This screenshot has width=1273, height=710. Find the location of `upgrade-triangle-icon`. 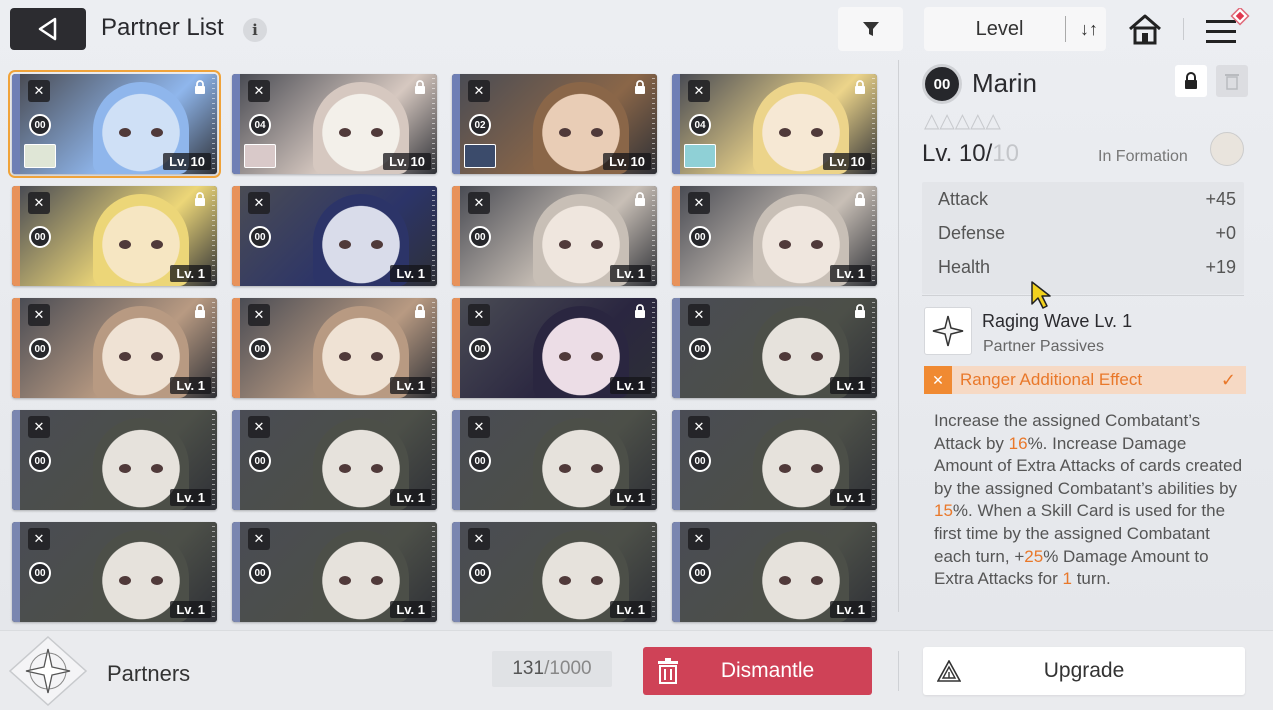

upgrade-triangle-icon is located at coordinates (949, 671).